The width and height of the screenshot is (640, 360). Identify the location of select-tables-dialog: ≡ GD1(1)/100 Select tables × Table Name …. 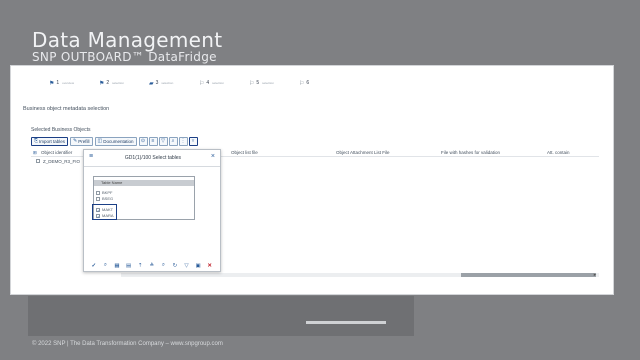
(152, 210).